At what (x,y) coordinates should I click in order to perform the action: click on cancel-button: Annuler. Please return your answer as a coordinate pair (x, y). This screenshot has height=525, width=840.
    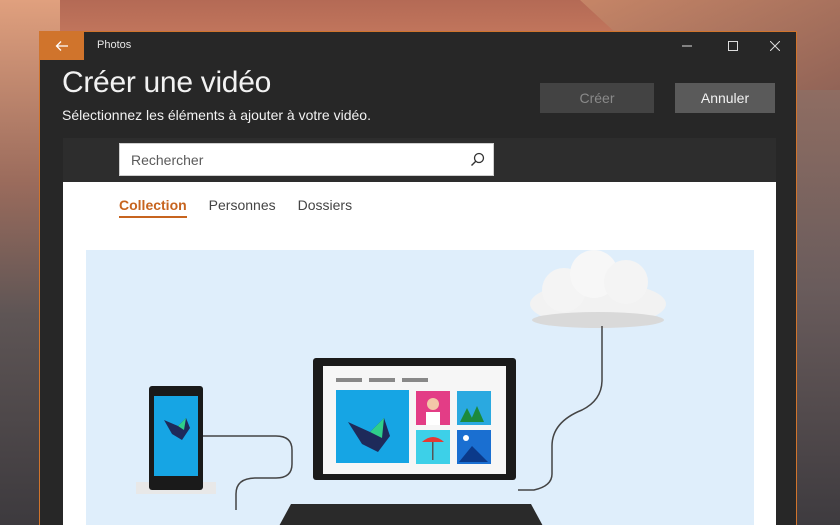
    Looking at the image, I should click on (725, 98).